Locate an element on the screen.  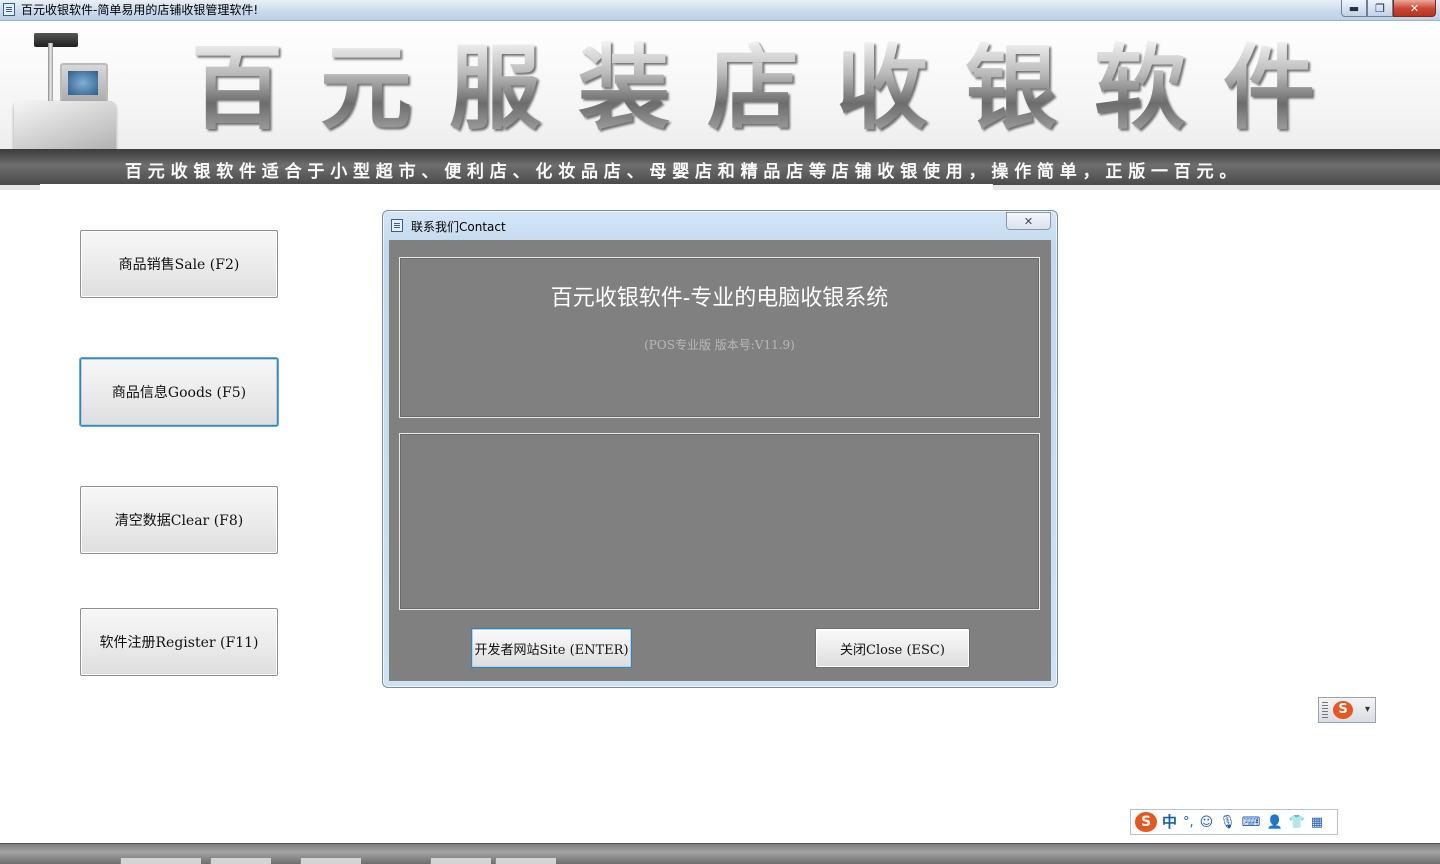
ime-language-toggle: 中 is located at coordinates (1169, 822).